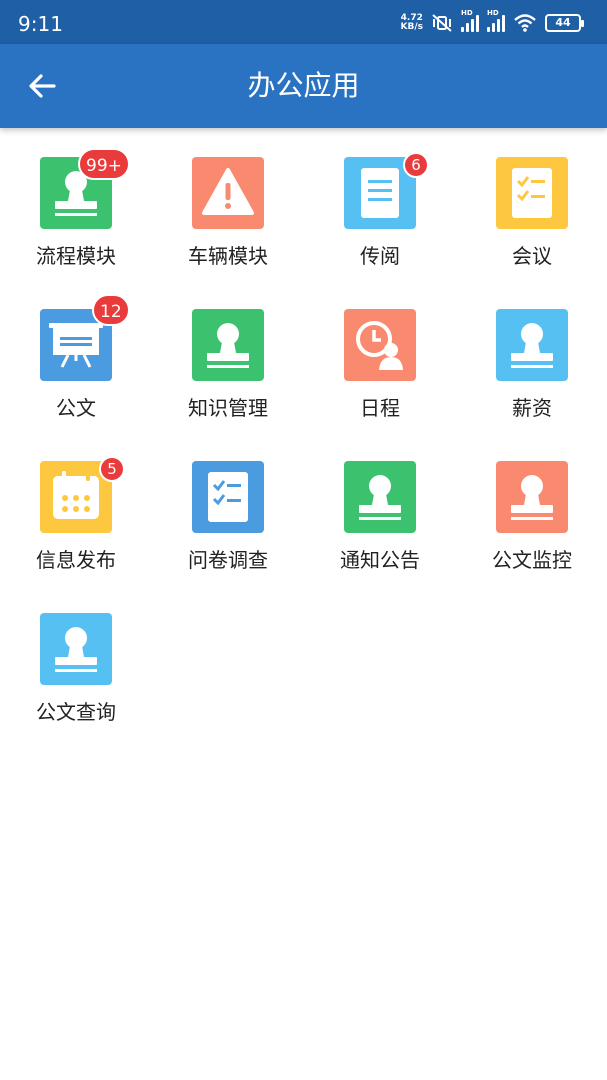 This screenshot has width=607, height=1080. I want to click on app-tile: 薪资, so click(531, 368).